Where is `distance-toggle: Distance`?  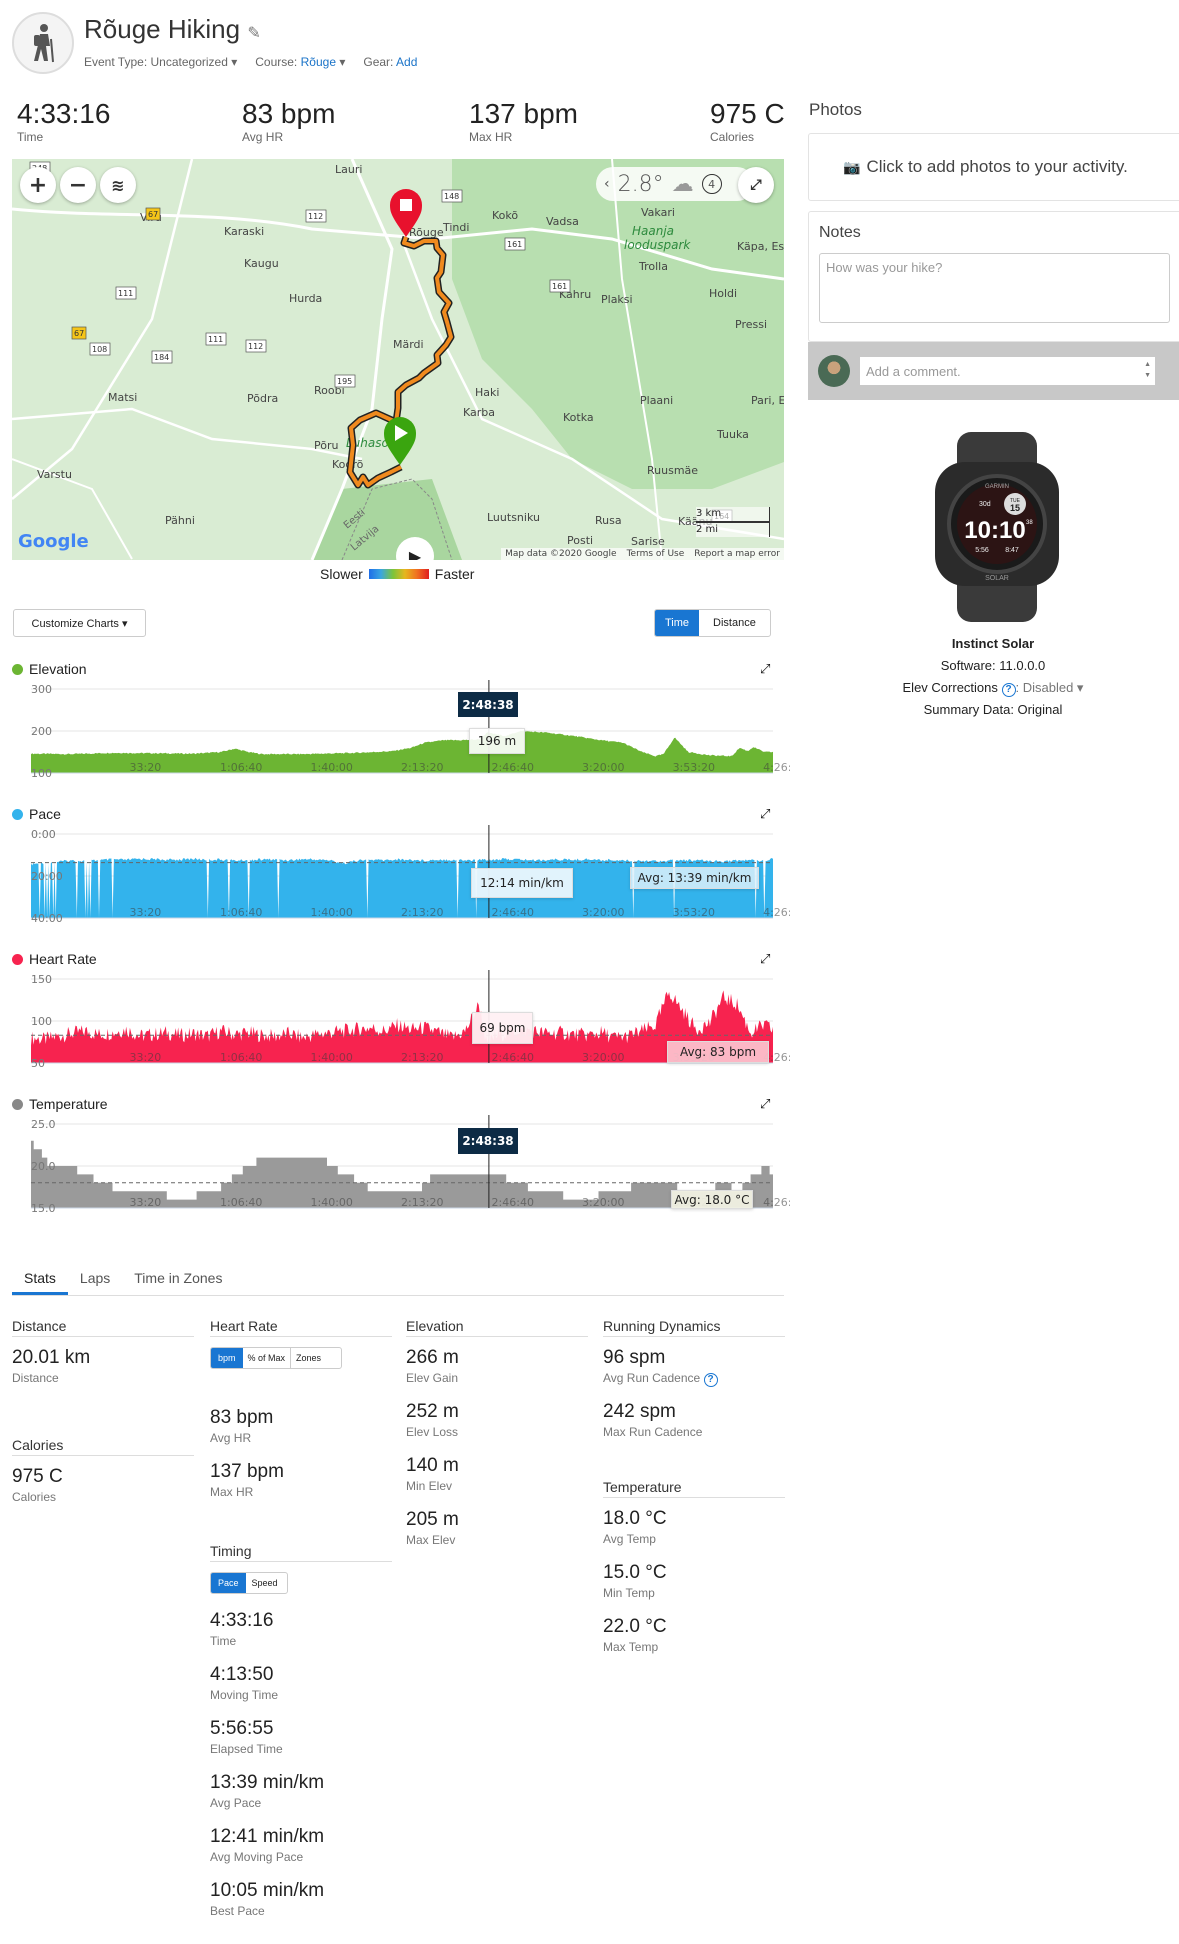 distance-toggle: Distance is located at coordinates (734, 623).